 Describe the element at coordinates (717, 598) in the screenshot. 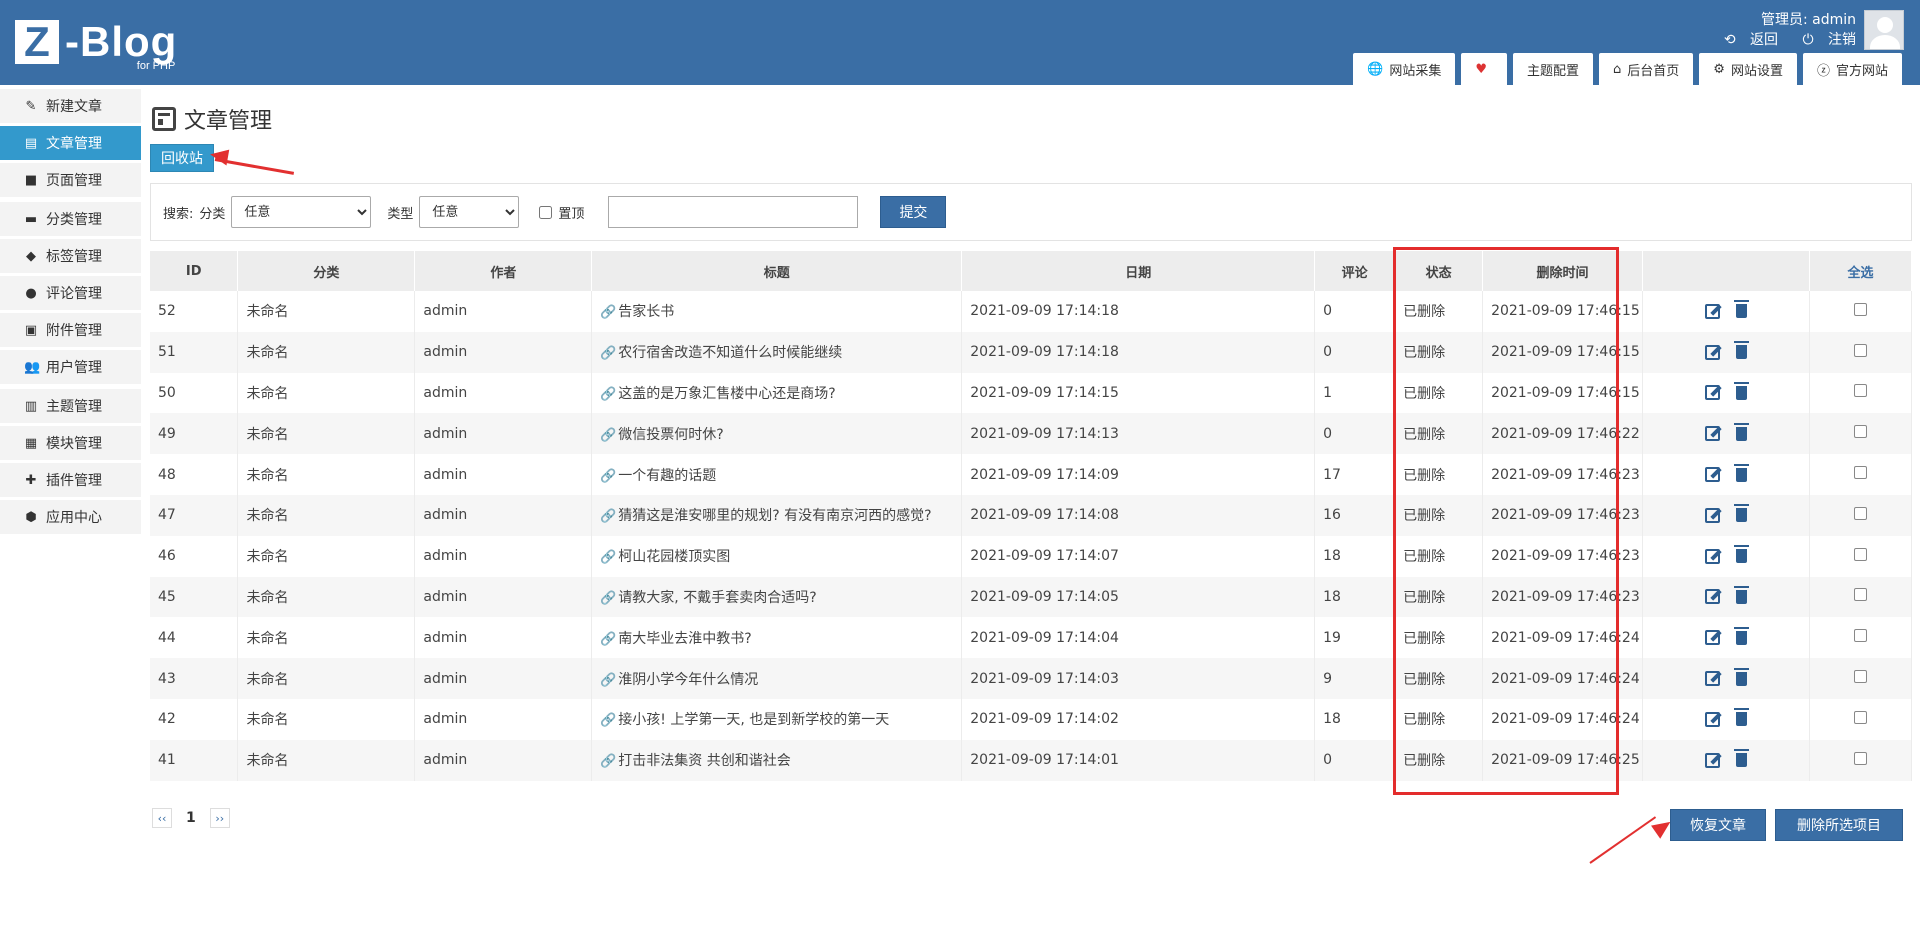

I see `article-title-link: 请教大家, 不戴手套卖肉合适吗?` at that location.